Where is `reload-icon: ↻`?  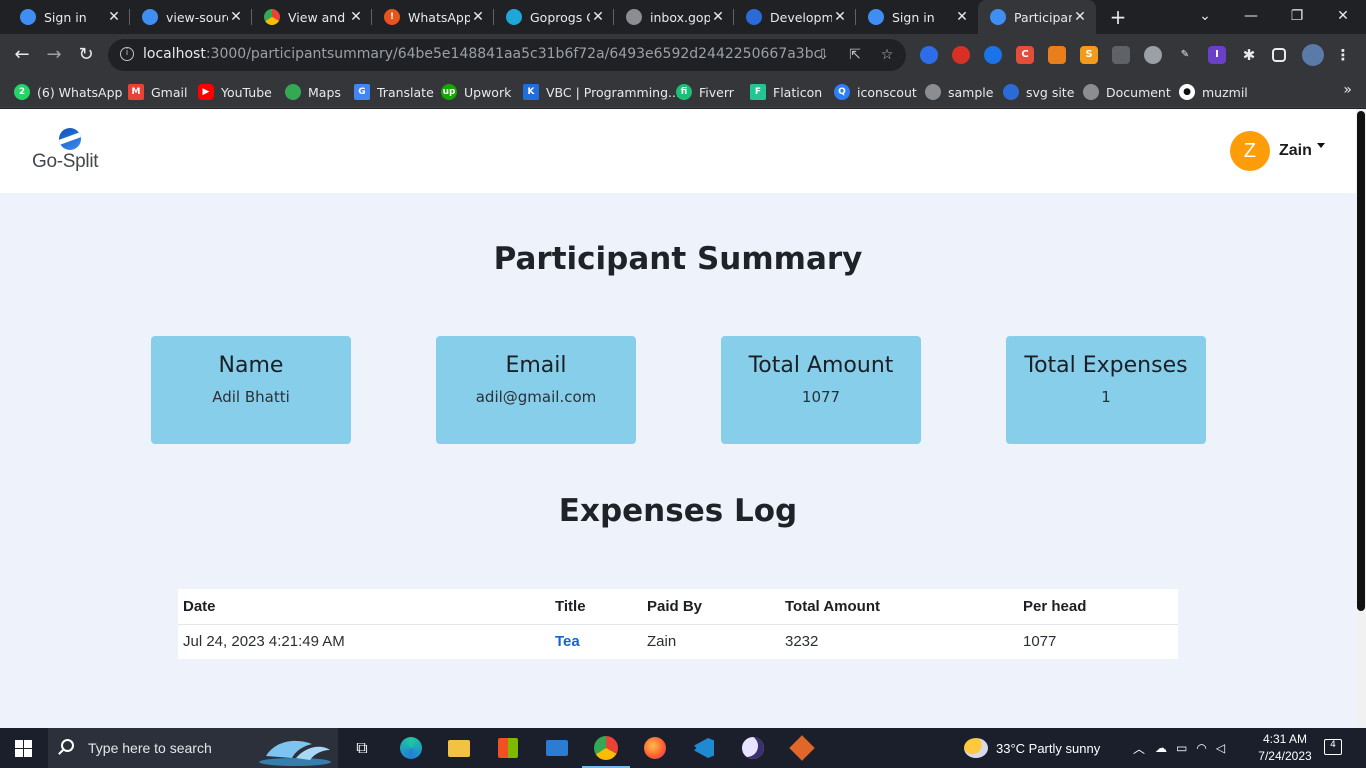
reload-icon: ↻ is located at coordinates (86, 55).